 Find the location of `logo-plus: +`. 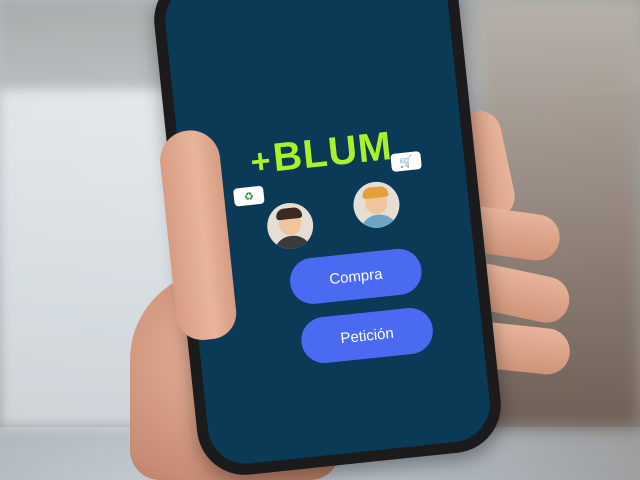

logo-plus: + is located at coordinates (261, 161).